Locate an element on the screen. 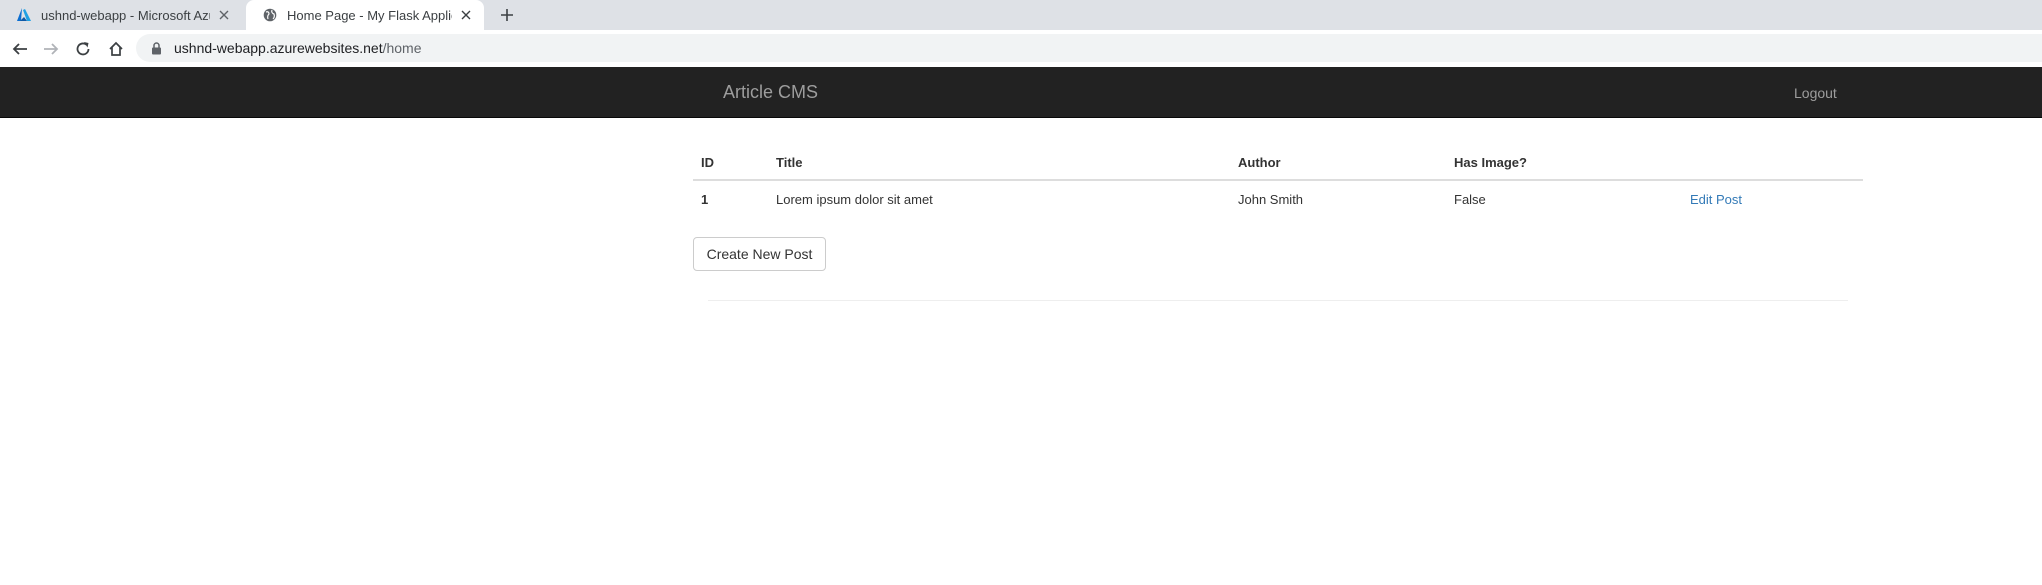 The width and height of the screenshot is (2042, 585). azure-logo-icon is located at coordinates (24, 15).